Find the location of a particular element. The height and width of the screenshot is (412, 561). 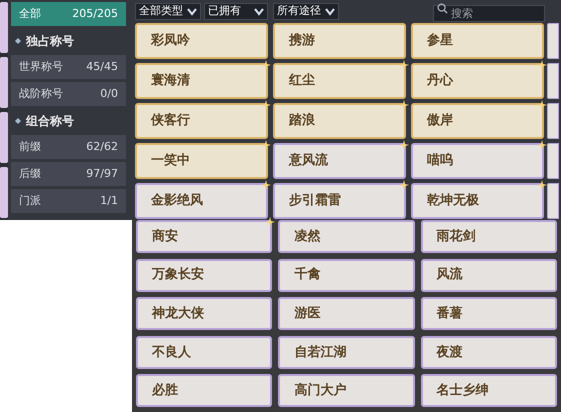

title-card: 千禽 is located at coordinates (346, 275).